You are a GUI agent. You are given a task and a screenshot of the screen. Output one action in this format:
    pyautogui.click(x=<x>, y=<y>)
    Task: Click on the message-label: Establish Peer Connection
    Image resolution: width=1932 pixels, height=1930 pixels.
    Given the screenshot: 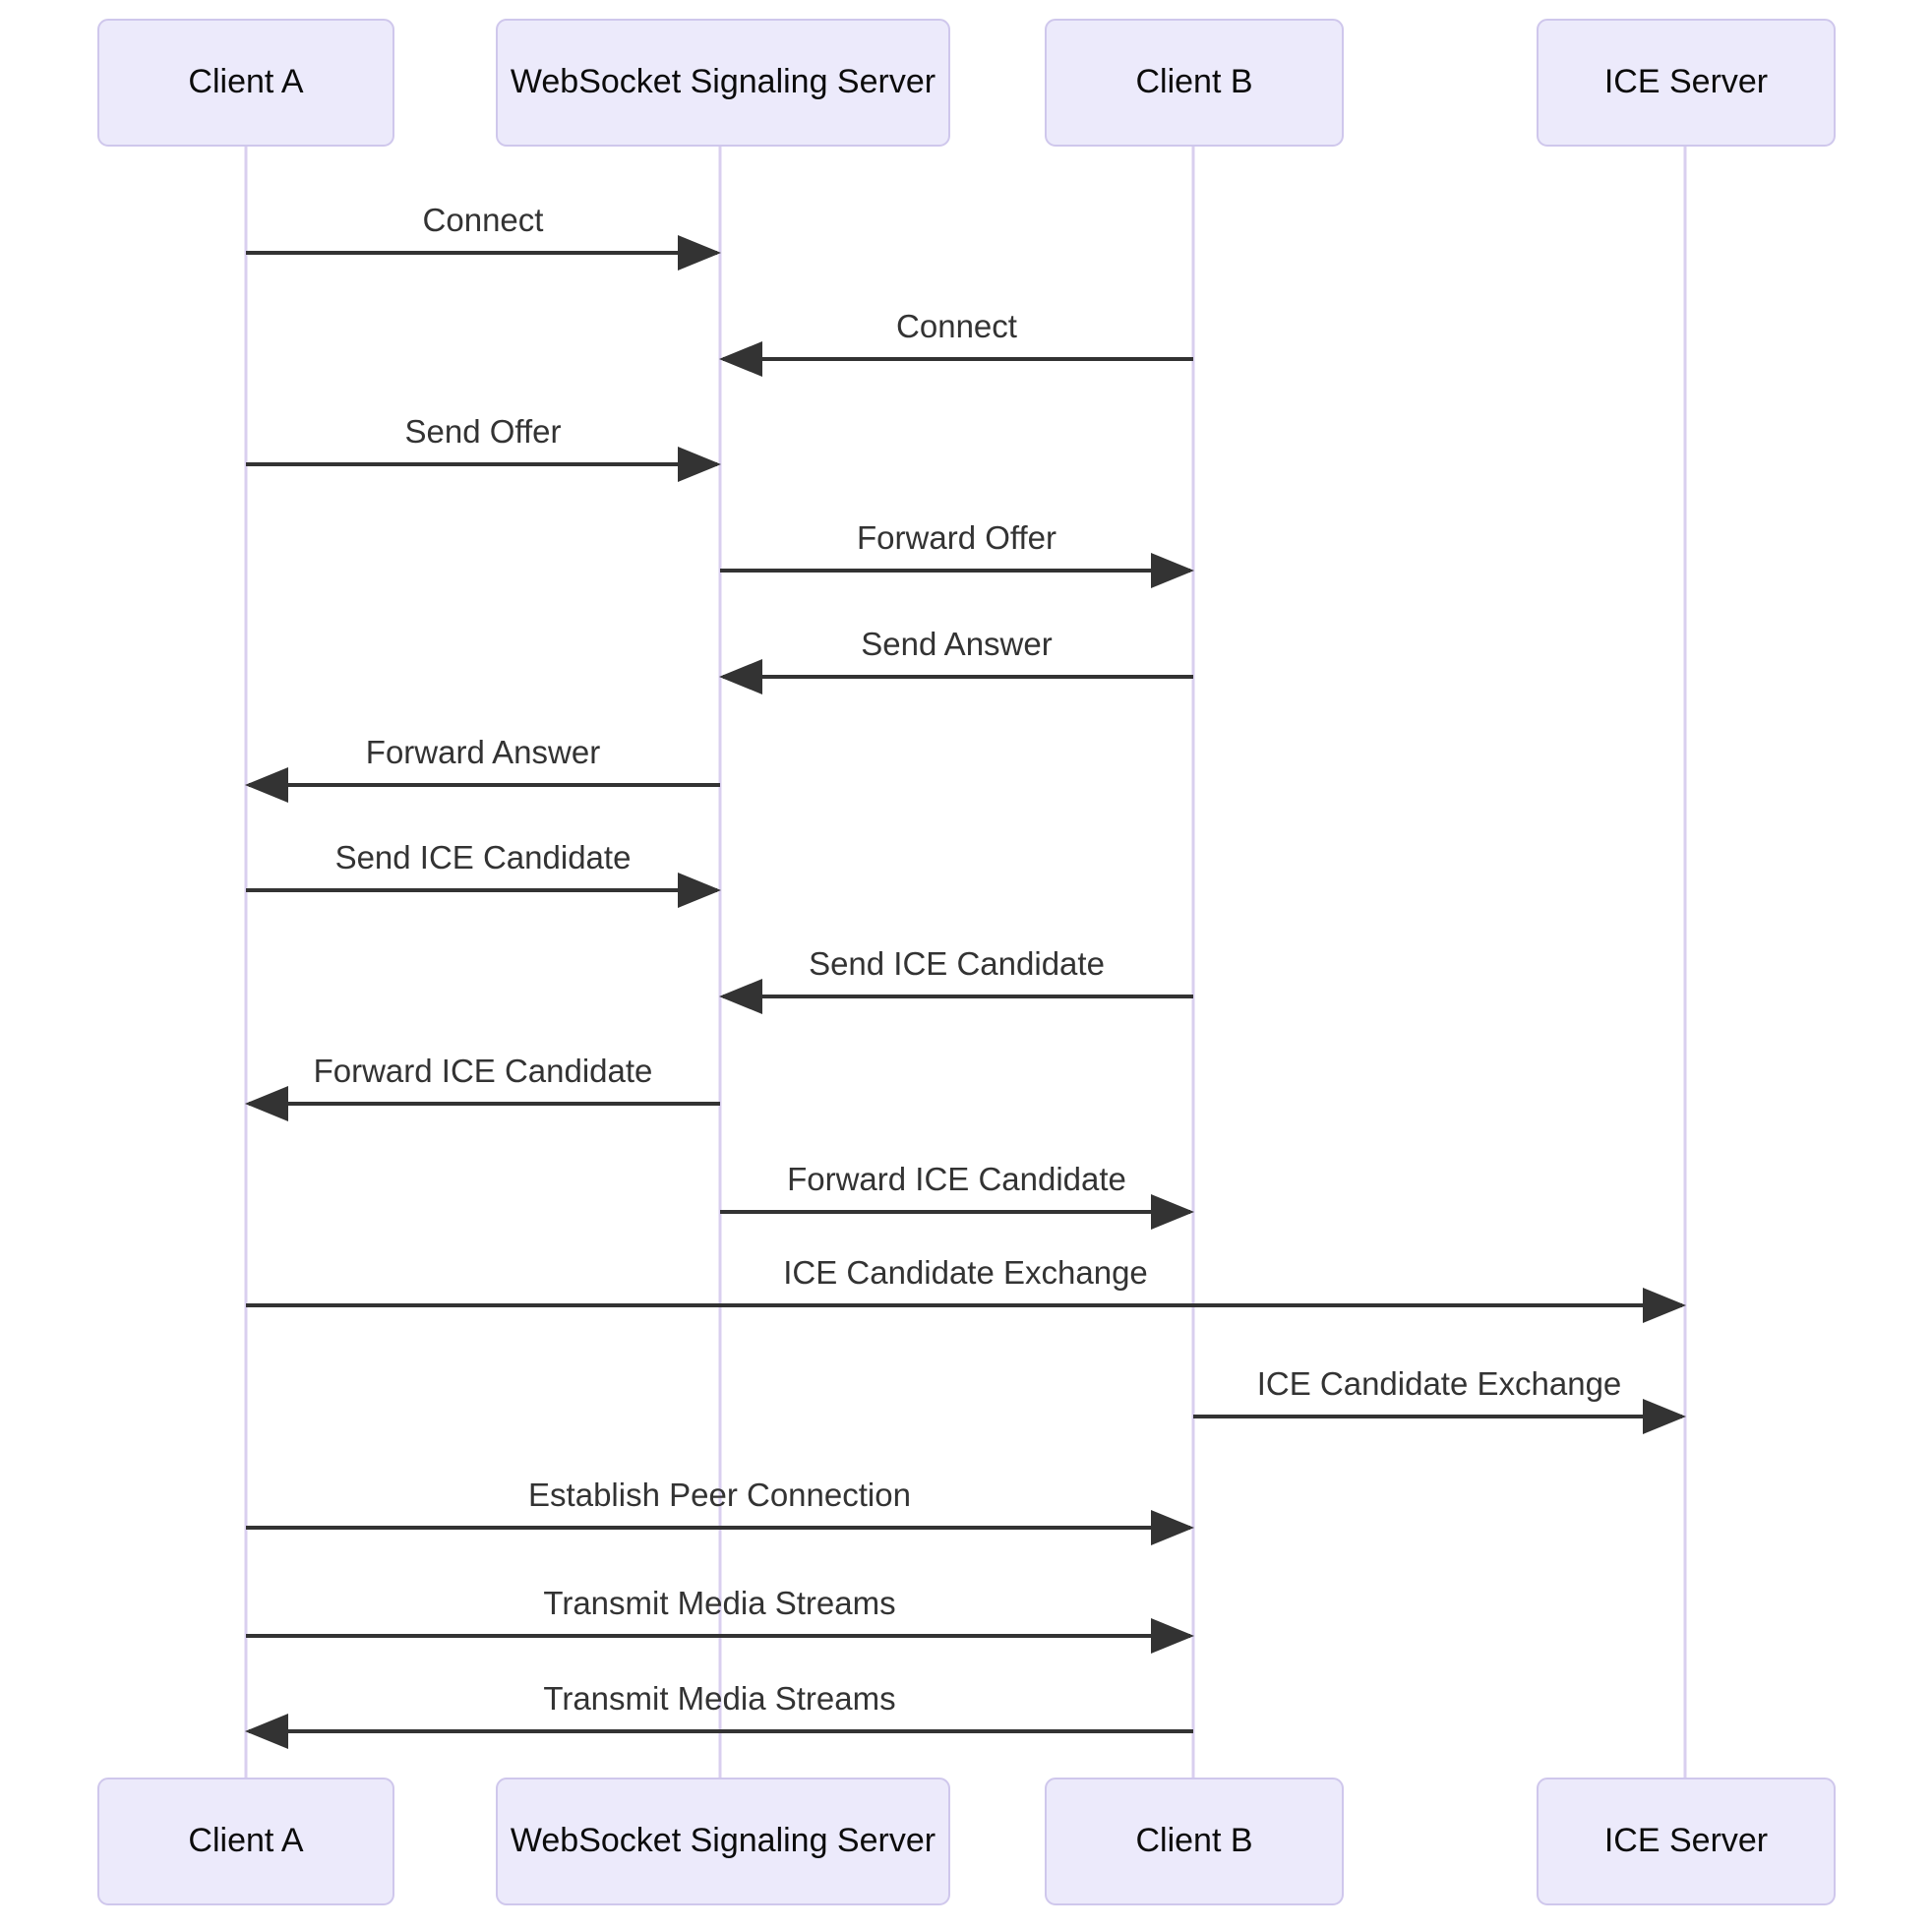 What is the action you would take?
    pyautogui.click(x=719, y=1495)
    